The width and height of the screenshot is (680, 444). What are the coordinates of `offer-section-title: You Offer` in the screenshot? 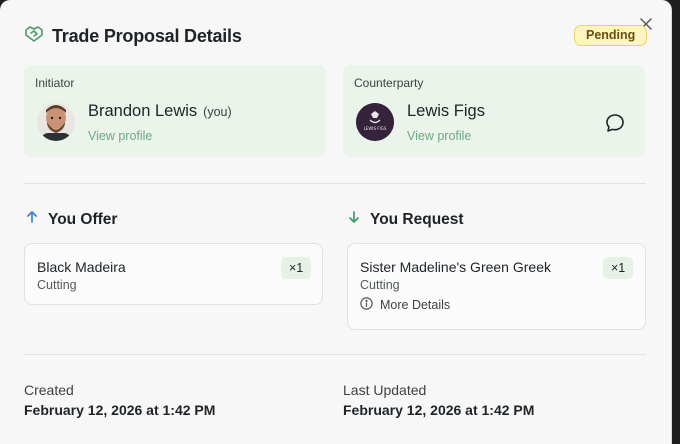 It's located at (71, 219).